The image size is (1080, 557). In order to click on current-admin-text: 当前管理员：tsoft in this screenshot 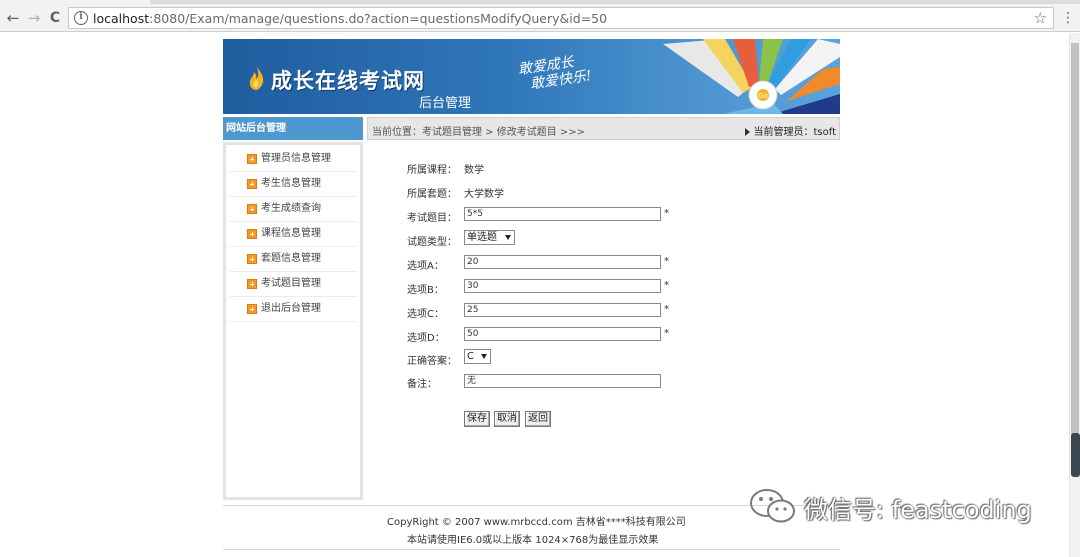, I will do `click(794, 132)`.